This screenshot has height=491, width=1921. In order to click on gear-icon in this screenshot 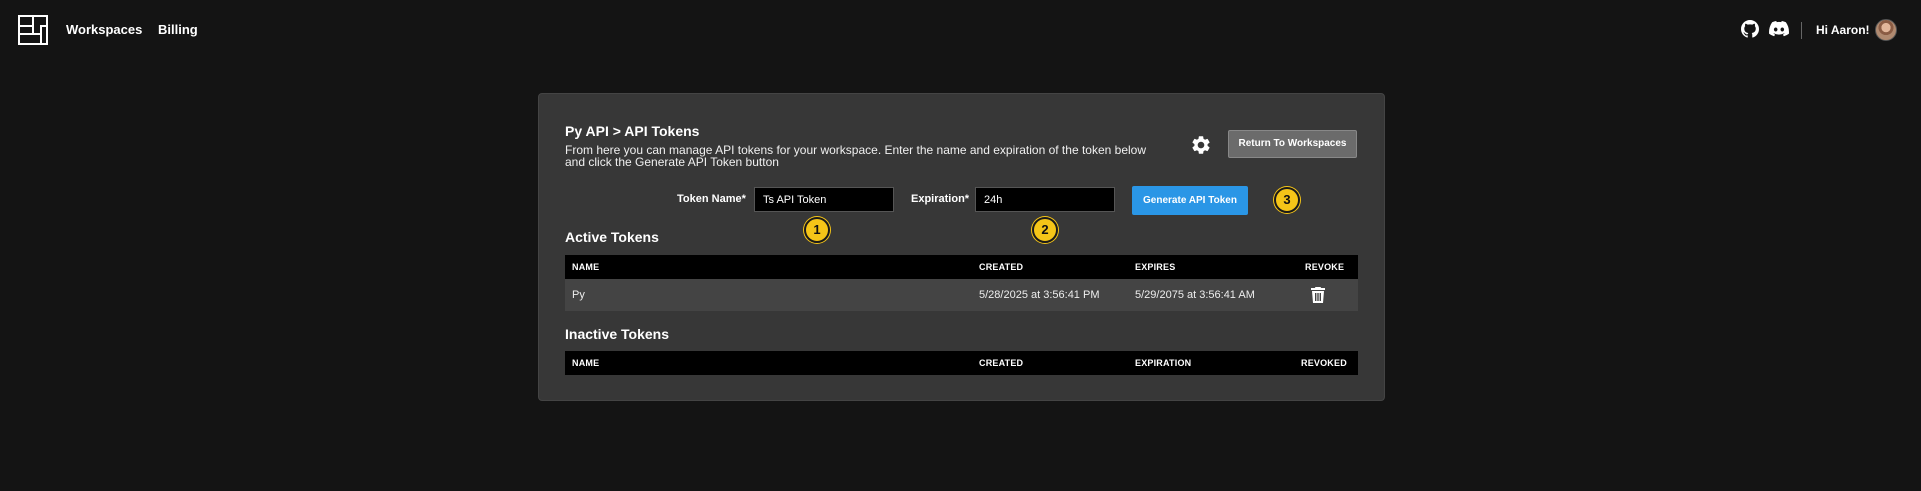, I will do `click(1201, 145)`.